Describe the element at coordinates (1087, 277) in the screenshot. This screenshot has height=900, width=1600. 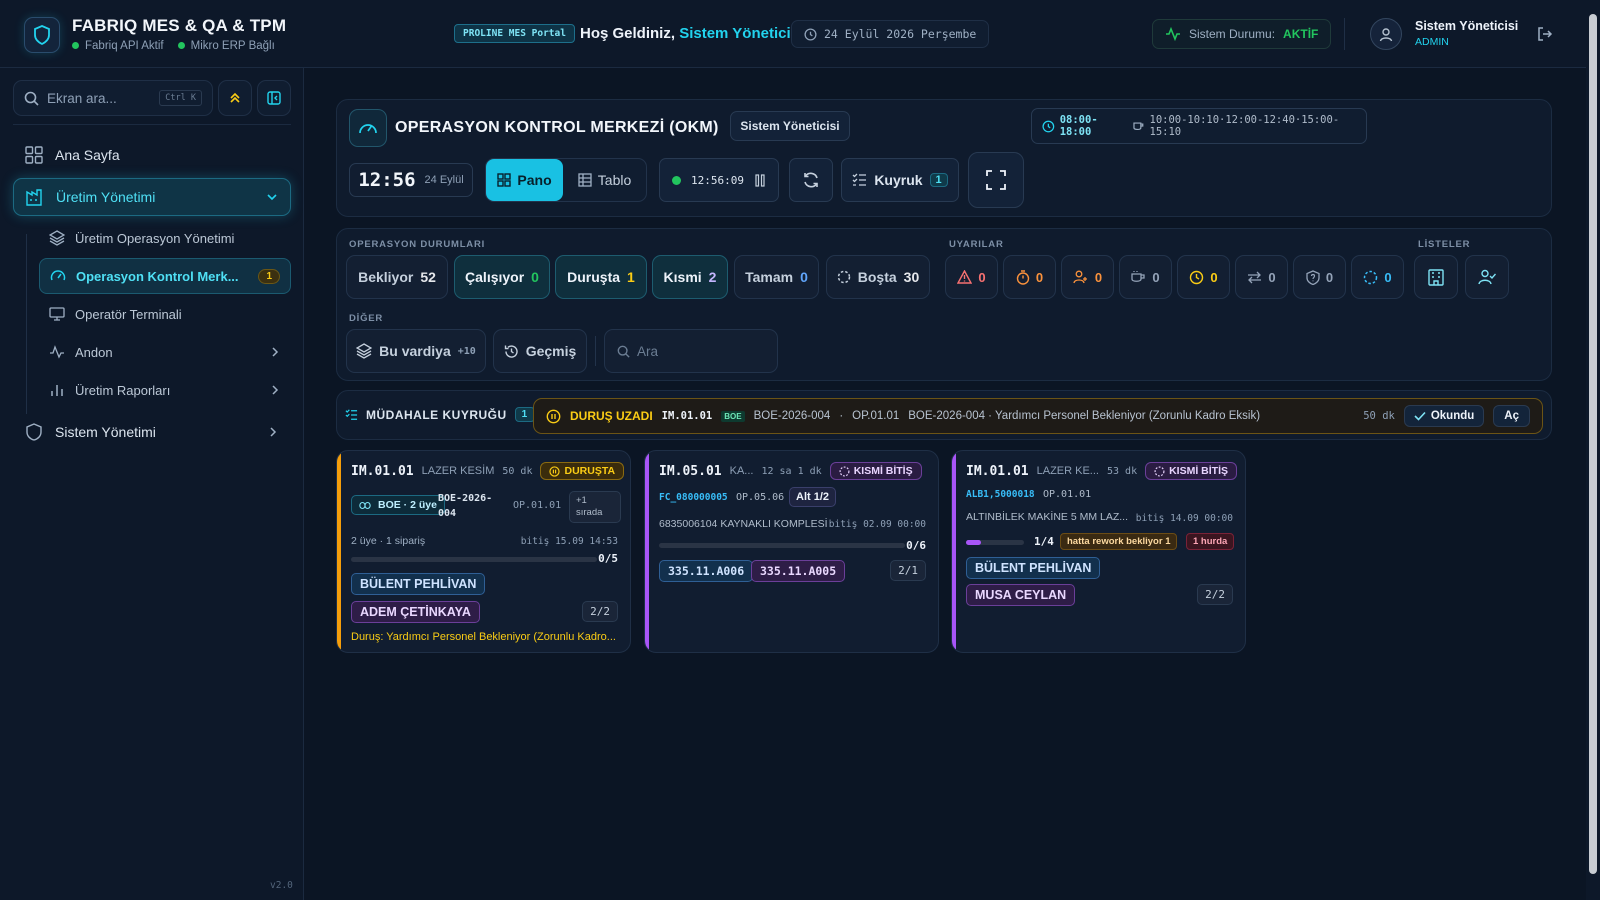
I see `alert-filter-staff: 0` at that location.